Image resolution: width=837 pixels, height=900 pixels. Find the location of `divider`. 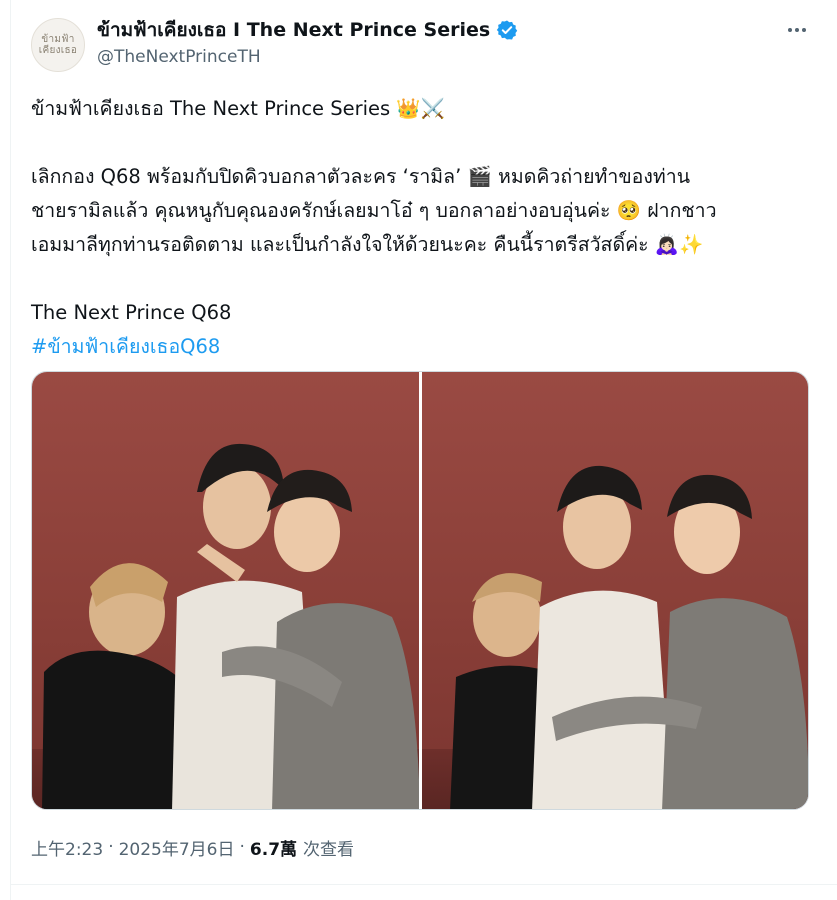

divider is located at coordinates (423, 884).